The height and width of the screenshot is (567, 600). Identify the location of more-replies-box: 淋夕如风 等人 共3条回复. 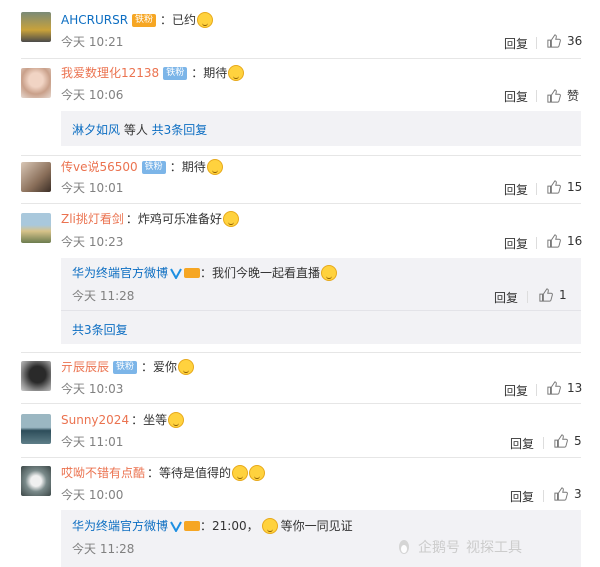
(321, 128).